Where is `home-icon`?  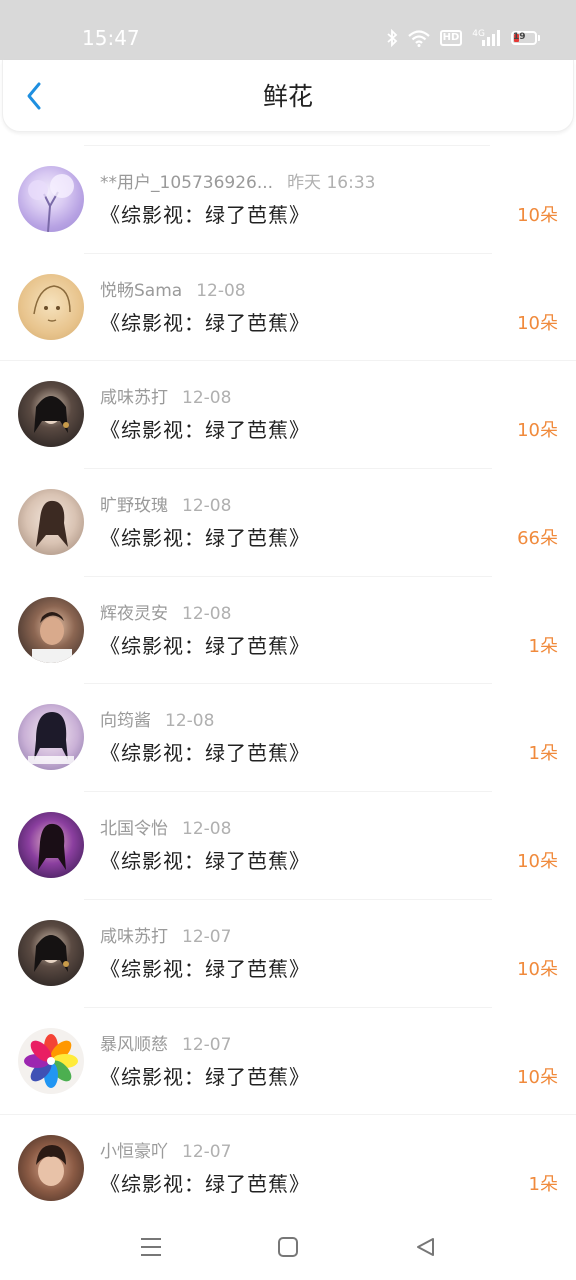 home-icon is located at coordinates (288, 1247).